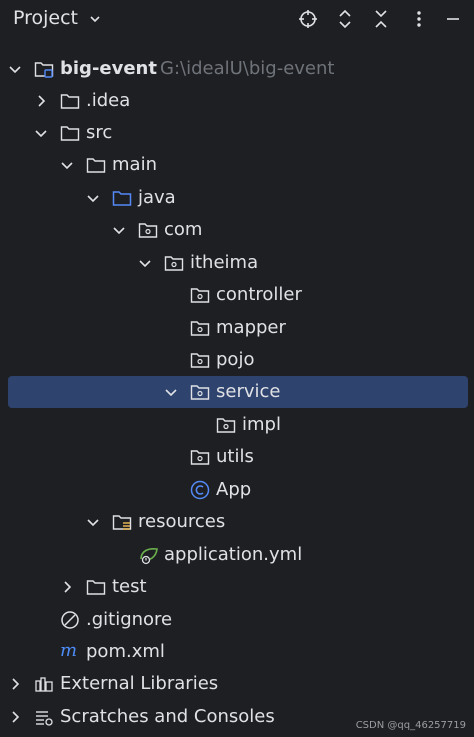 The width and height of the screenshot is (474, 737). I want to click on scratches-icon, so click(44, 718).